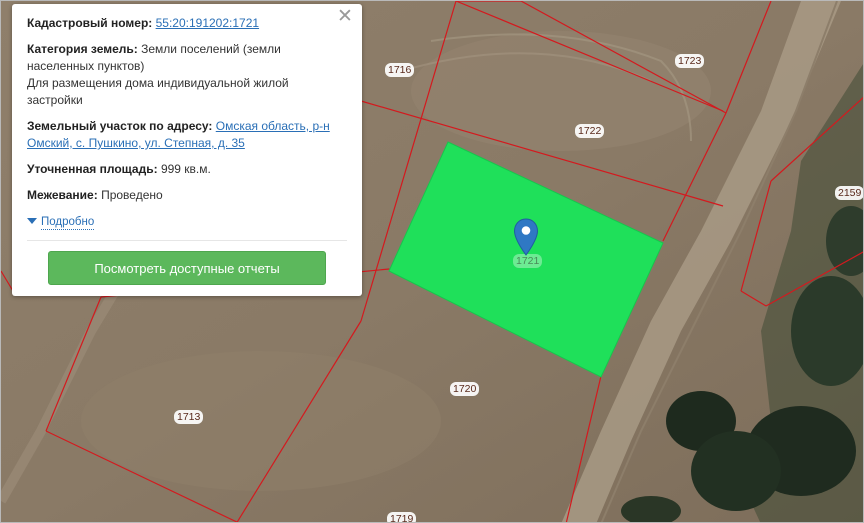  What do you see at coordinates (187, 268) in the screenshot?
I see `view-reports-button: Посмотреть доступные отчеты` at bounding box center [187, 268].